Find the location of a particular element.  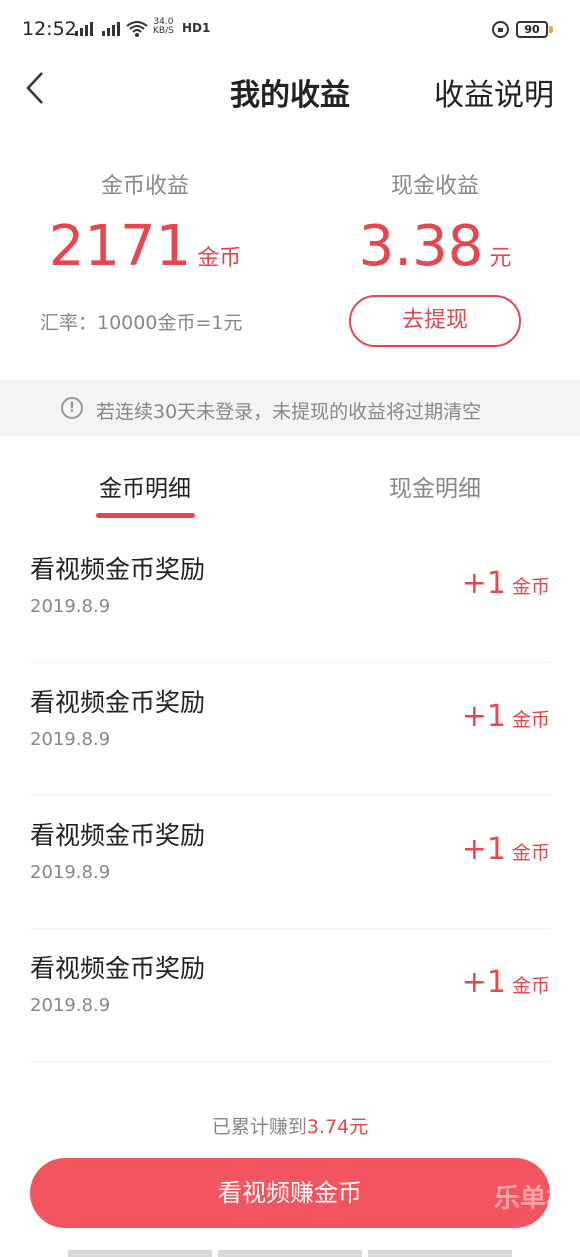

total-earned-value: 3.74元 is located at coordinates (337, 1127).